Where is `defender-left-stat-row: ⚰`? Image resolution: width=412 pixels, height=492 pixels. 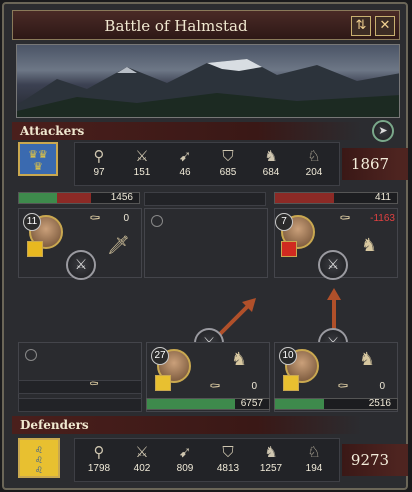 defender-left-stat-row: ⚰ is located at coordinates (80, 385).